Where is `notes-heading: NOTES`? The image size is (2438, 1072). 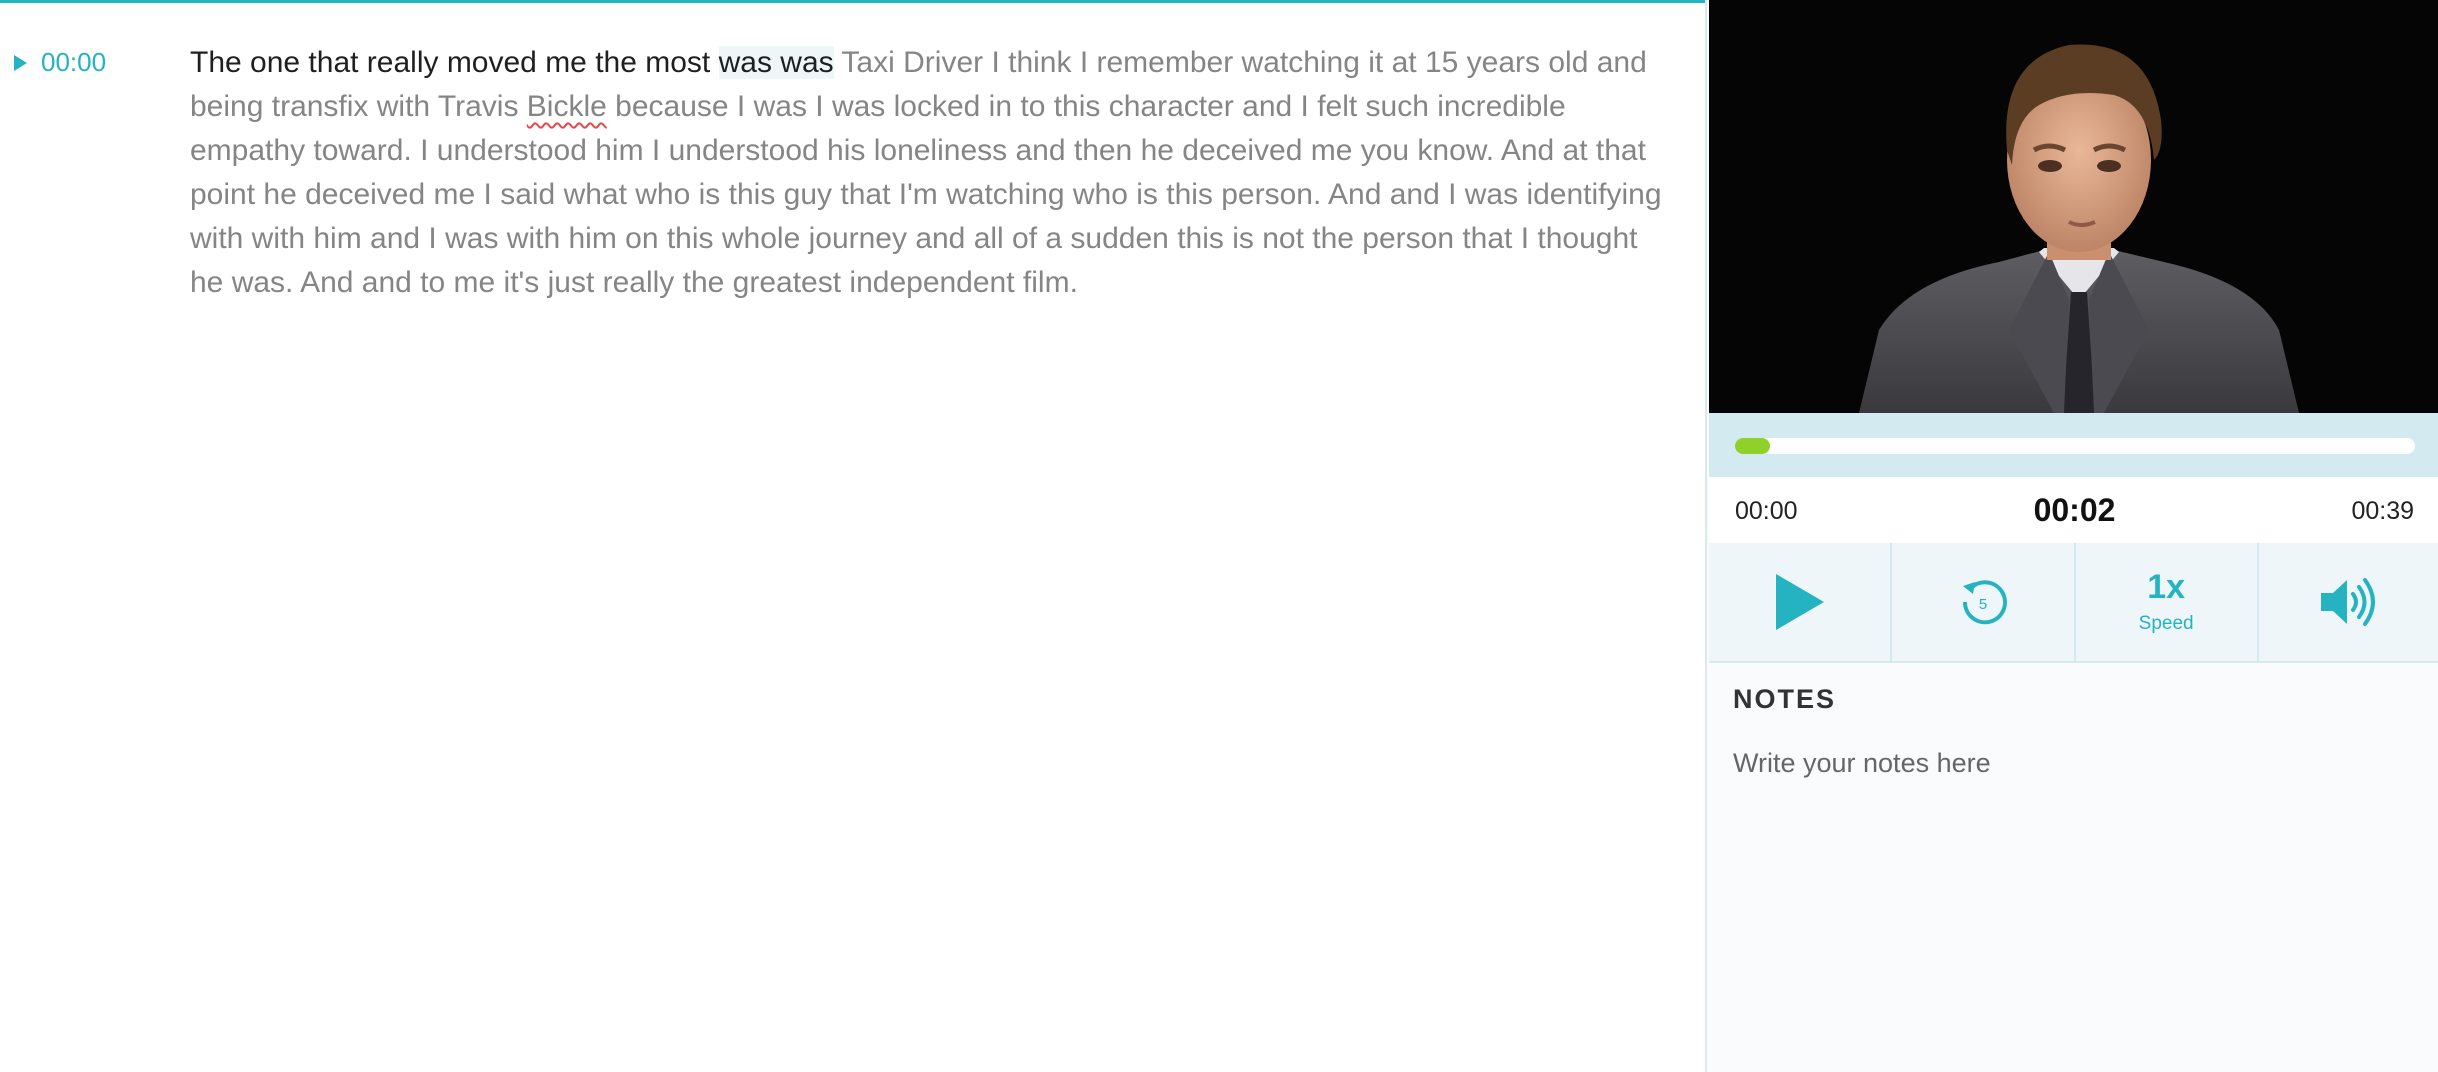 notes-heading: NOTES is located at coordinates (1785, 699).